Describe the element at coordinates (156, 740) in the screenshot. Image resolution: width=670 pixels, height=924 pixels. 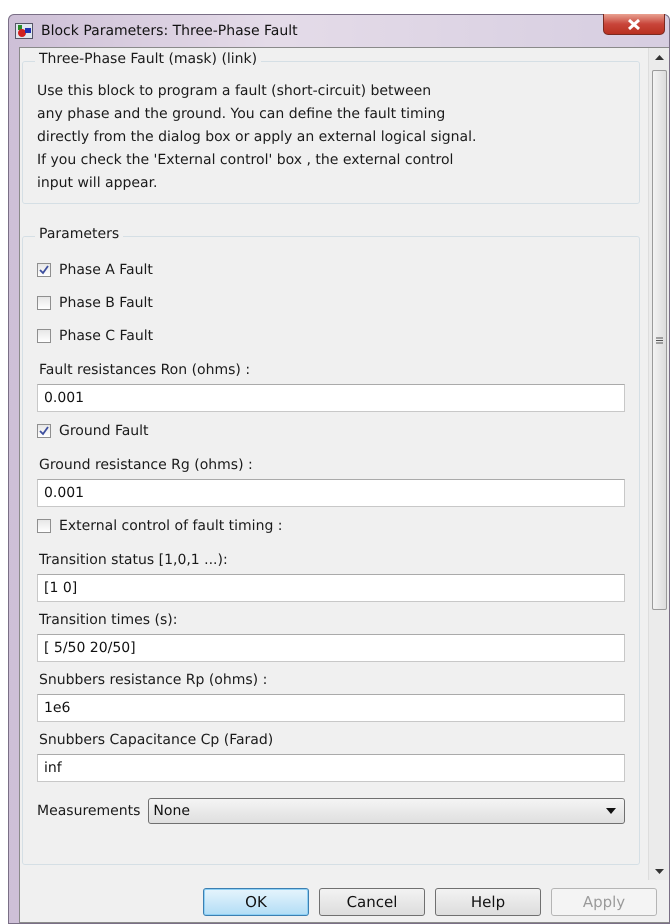
I see `field-label: Snubbers Capacitance Cp (Farad)` at that location.